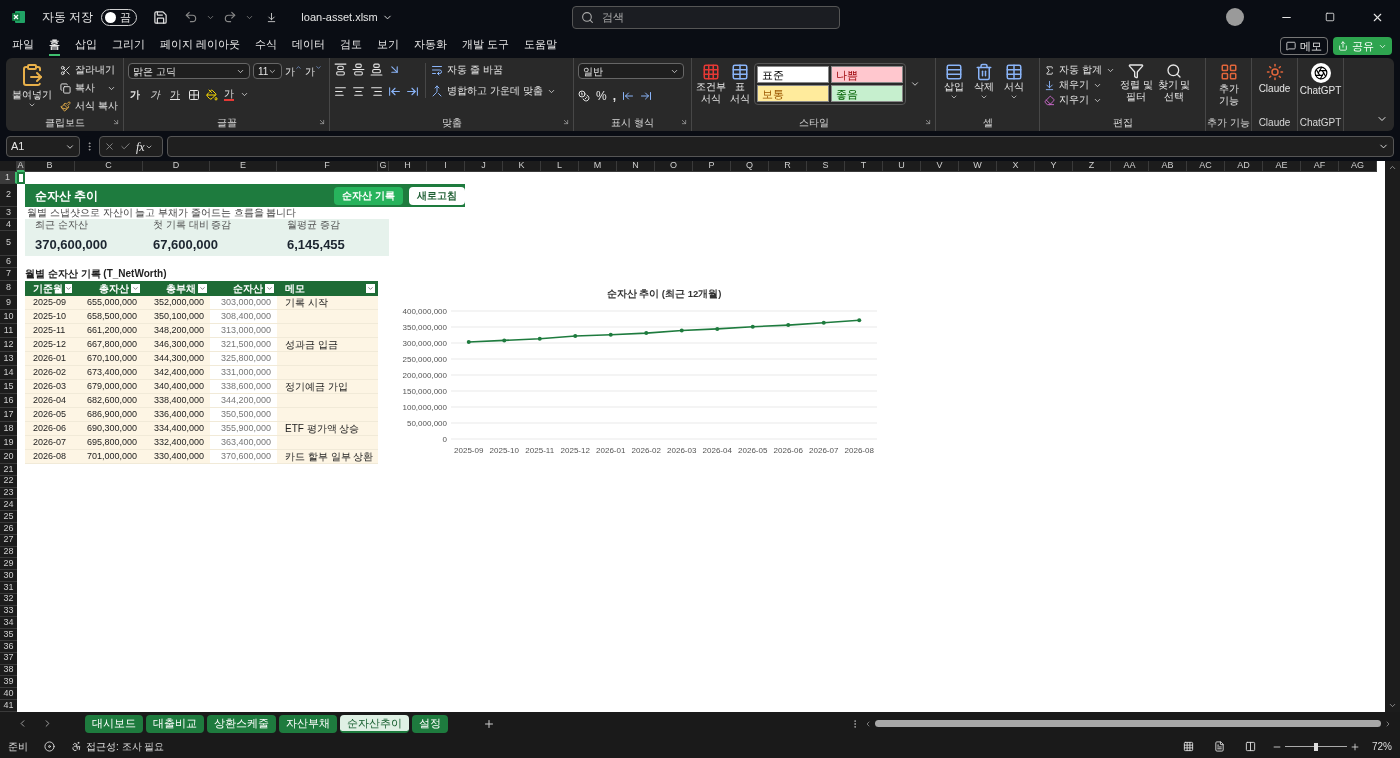 The height and width of the screenshot is (758, 1400). What do you see at coordinates (867, 93) in the screenshot?
I see `cell-style-swatch: 좋음` at bounding box center [867, 93].